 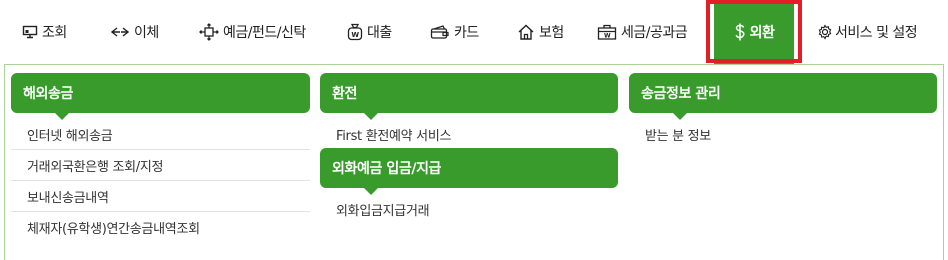 I want to click on section-header-fx-deposit-withdraw: 외화예금 입금/지급, so click(x=469, y=171).